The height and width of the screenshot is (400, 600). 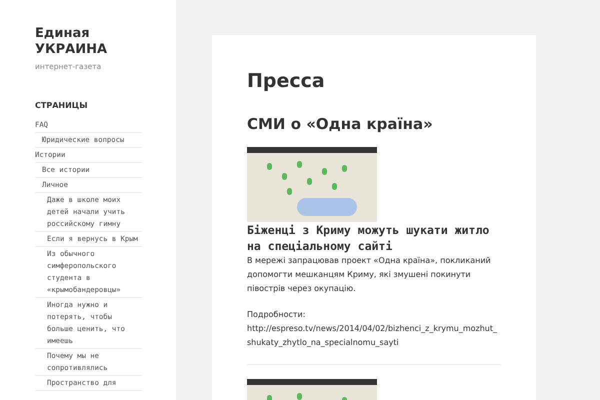 What do you see at coordinates (276, 315) in the screenshot?
I see `details-label: Подробности:` at bounding box center [276, 315].